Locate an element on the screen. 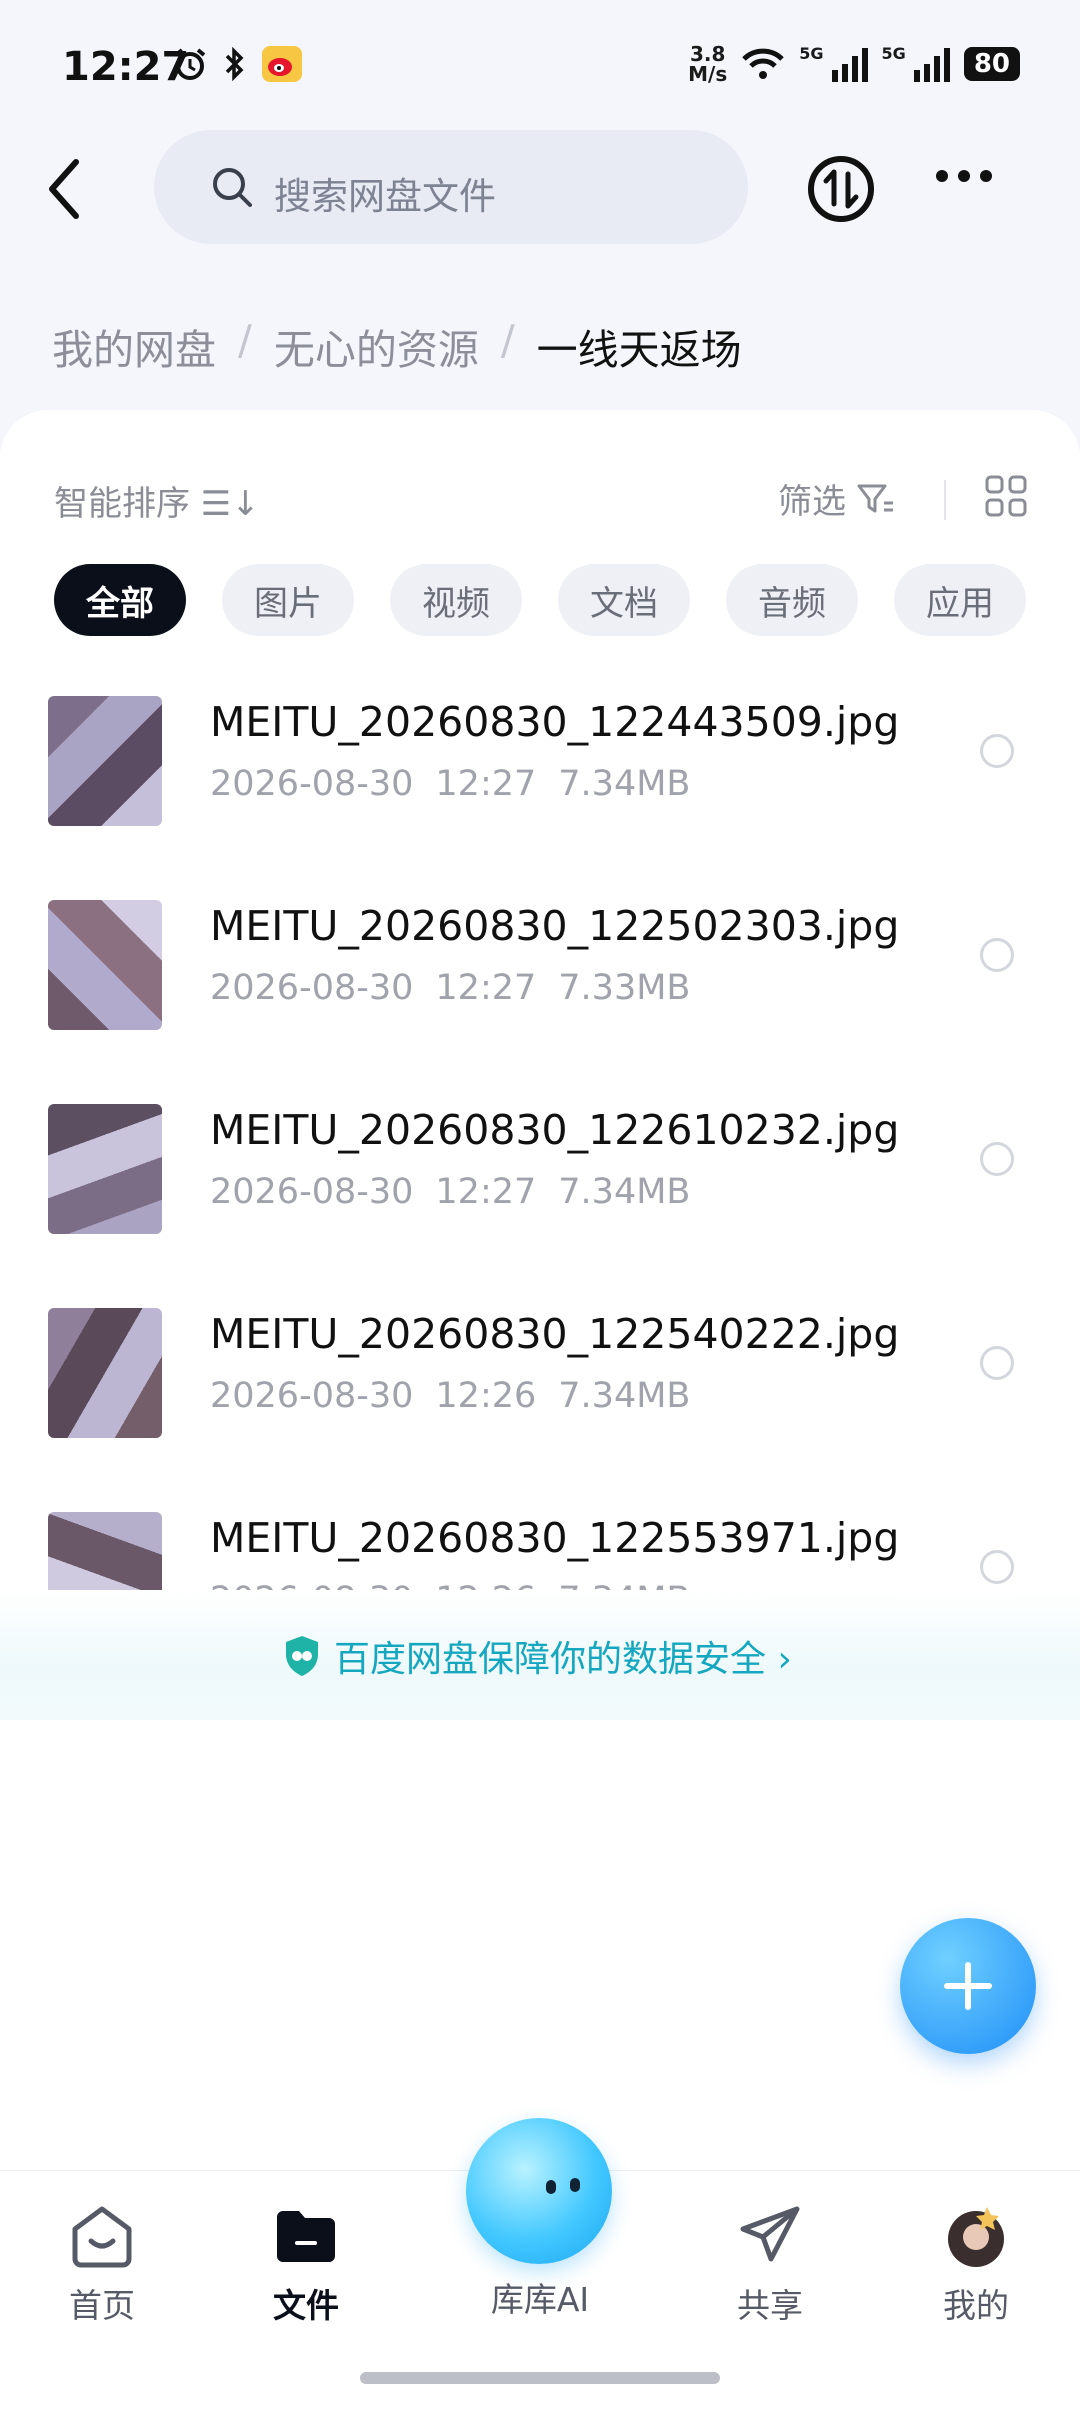 This screenshot has height=2415, width=1080. status-icons is located at coordinates (237, 64).